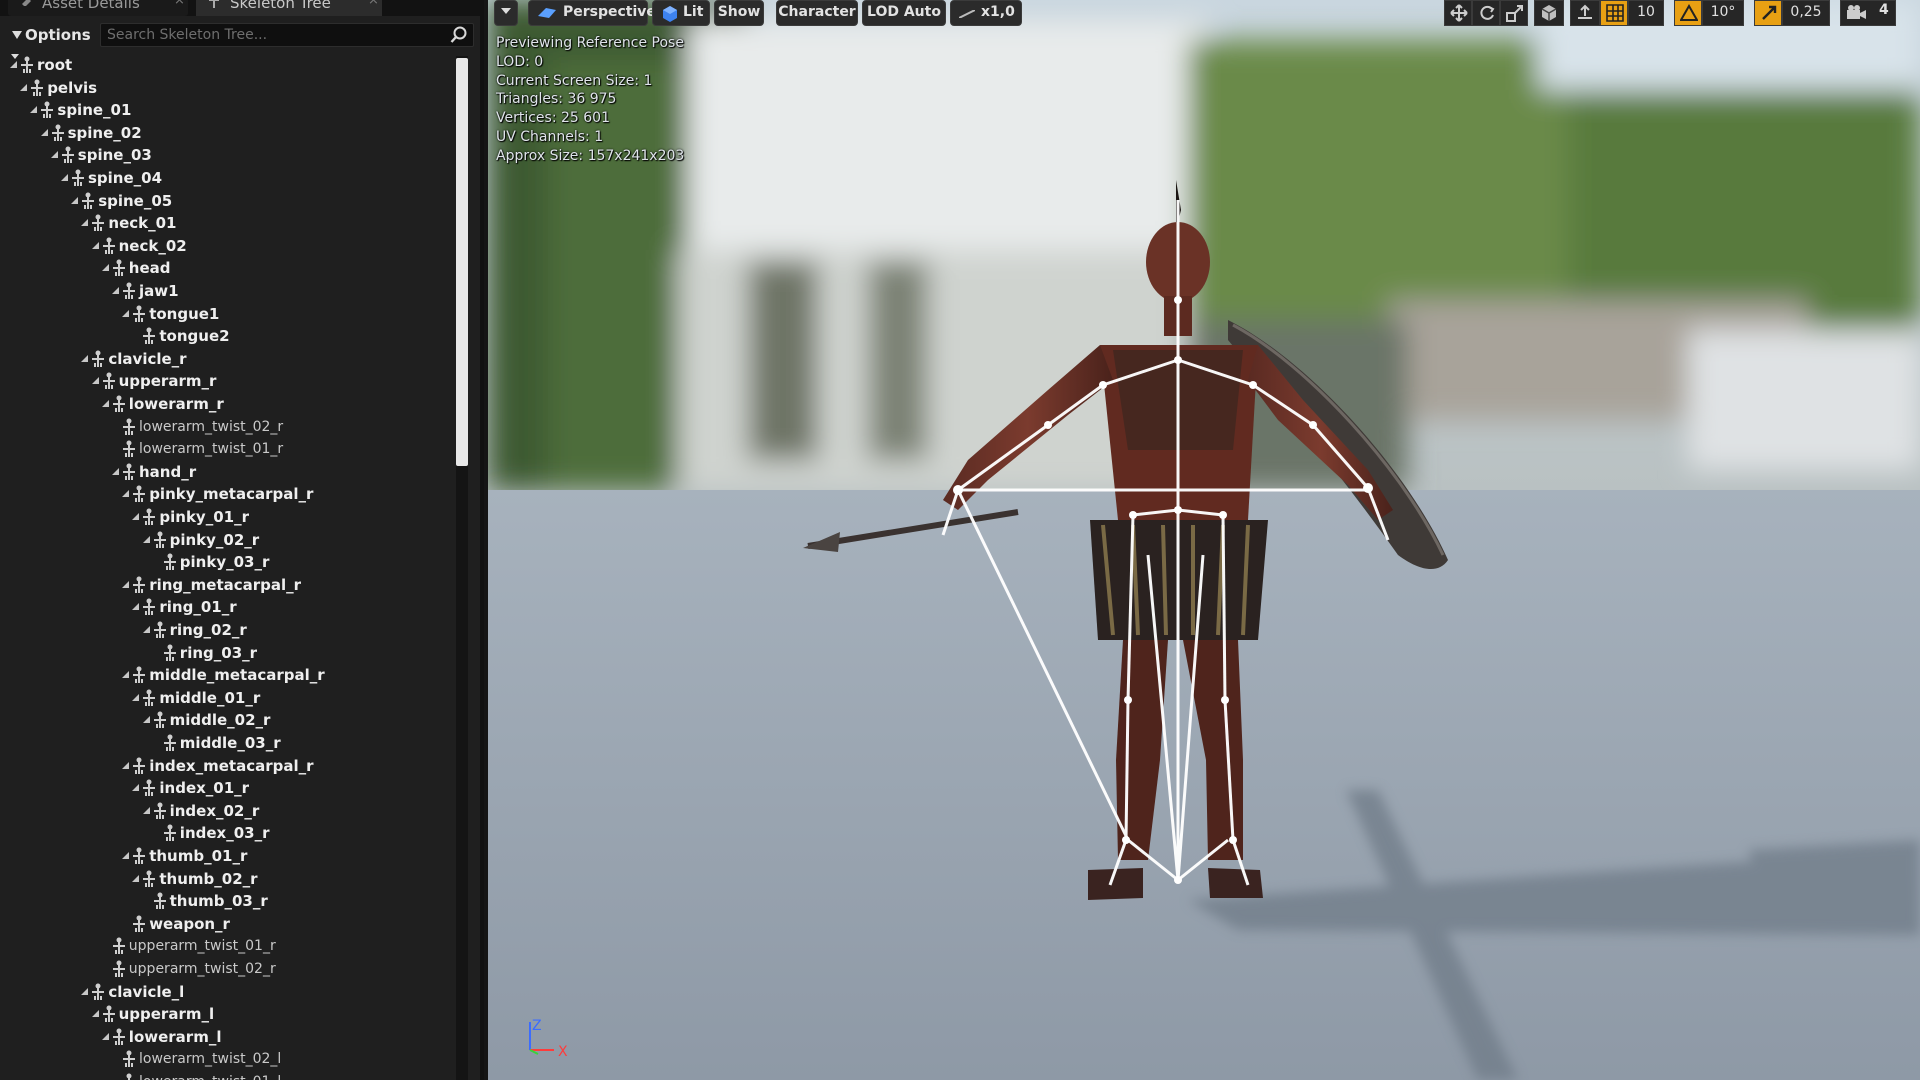 The width and height of the screenshot is (1920, 1080). Describe the element at coordinates (228, 472) in the screenshot. I see `tree-row-hand_r: hand_r` at that location.